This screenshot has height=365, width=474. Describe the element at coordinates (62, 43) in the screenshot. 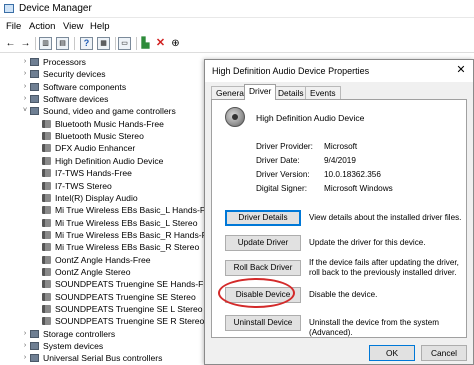

I see `properties-icon: ▤` at that location.